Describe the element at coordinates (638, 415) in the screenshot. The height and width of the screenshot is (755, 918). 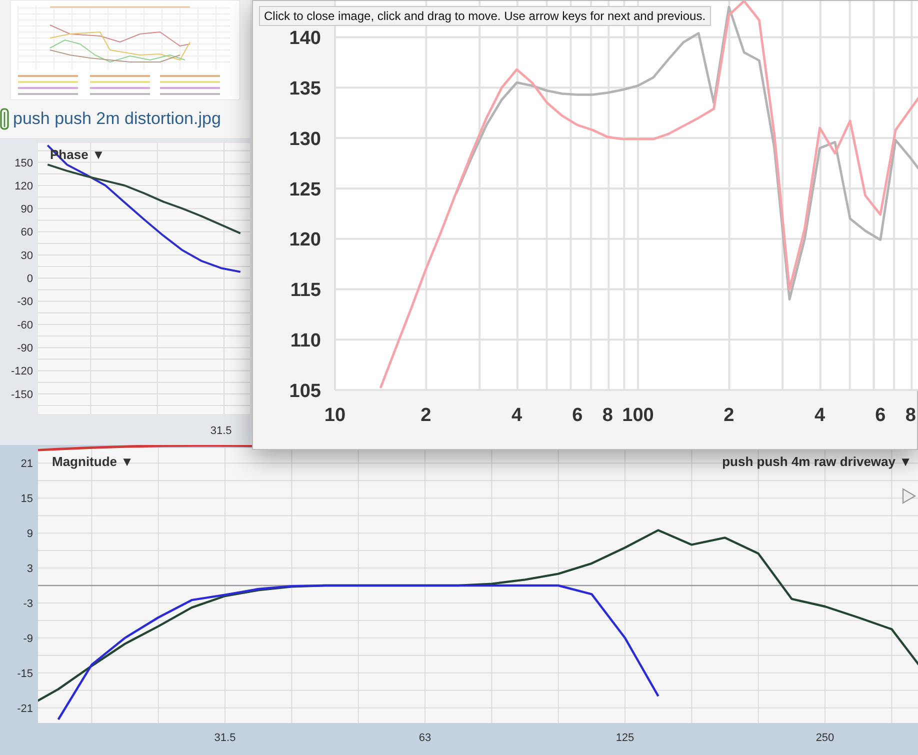
I see `axis-tick-label: 100` at that location.